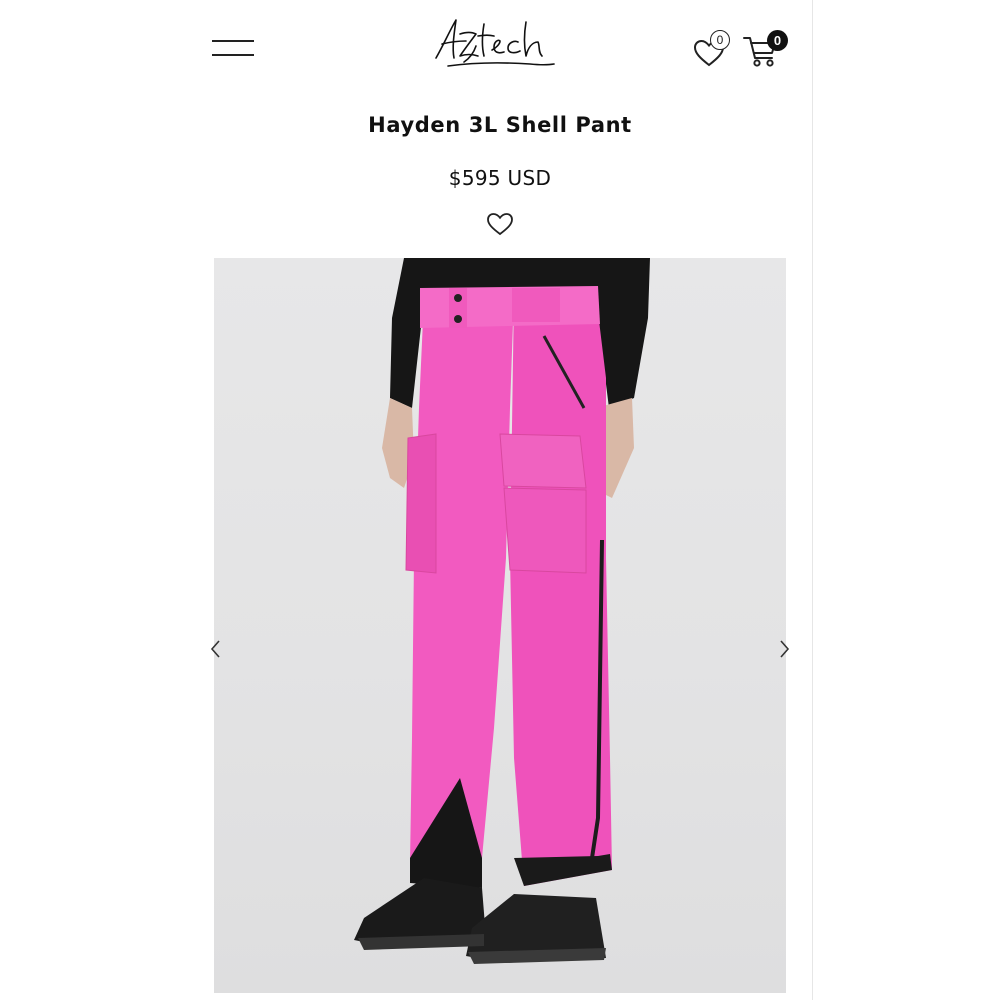 The height and width of the screenshot is (1000, 1000). What do you see at coordinates (500, 125) in the screenshot?
I see `product-title: Hayden 3L Shell Pant` at bounding box center [500, 125].